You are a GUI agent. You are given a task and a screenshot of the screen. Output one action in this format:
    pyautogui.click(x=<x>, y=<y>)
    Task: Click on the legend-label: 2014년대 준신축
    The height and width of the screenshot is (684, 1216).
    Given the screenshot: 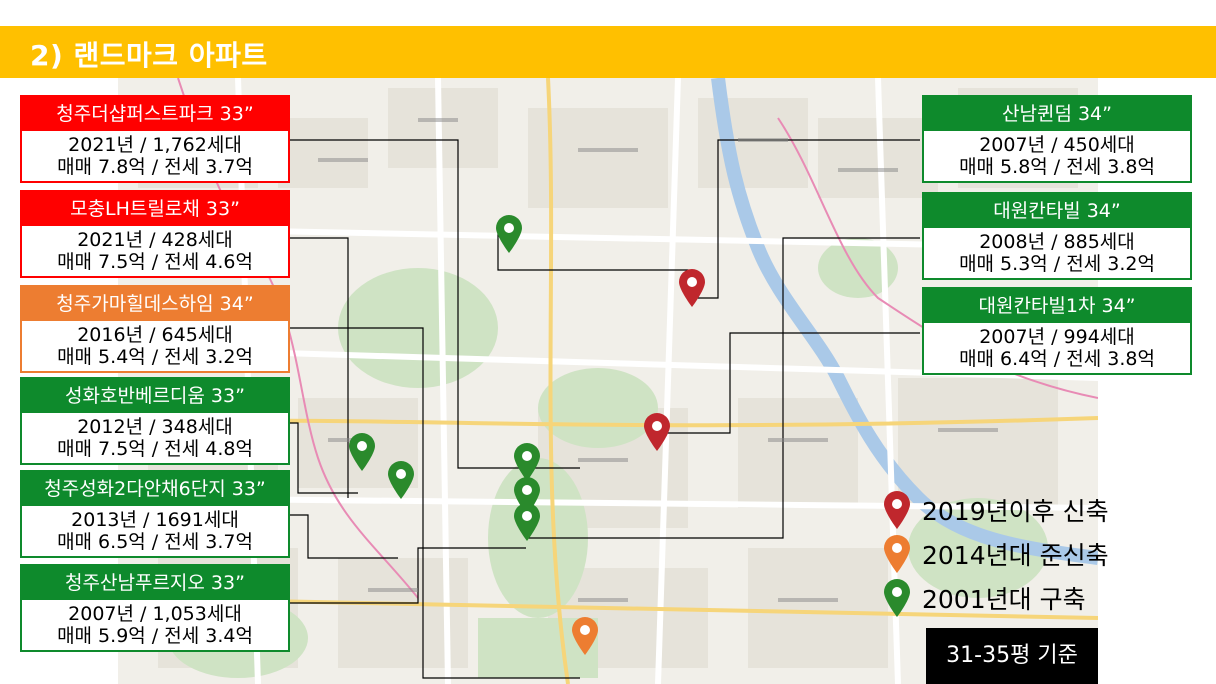 What is the action you would take?
    pyautogui.click(x=1015, y=555)
    